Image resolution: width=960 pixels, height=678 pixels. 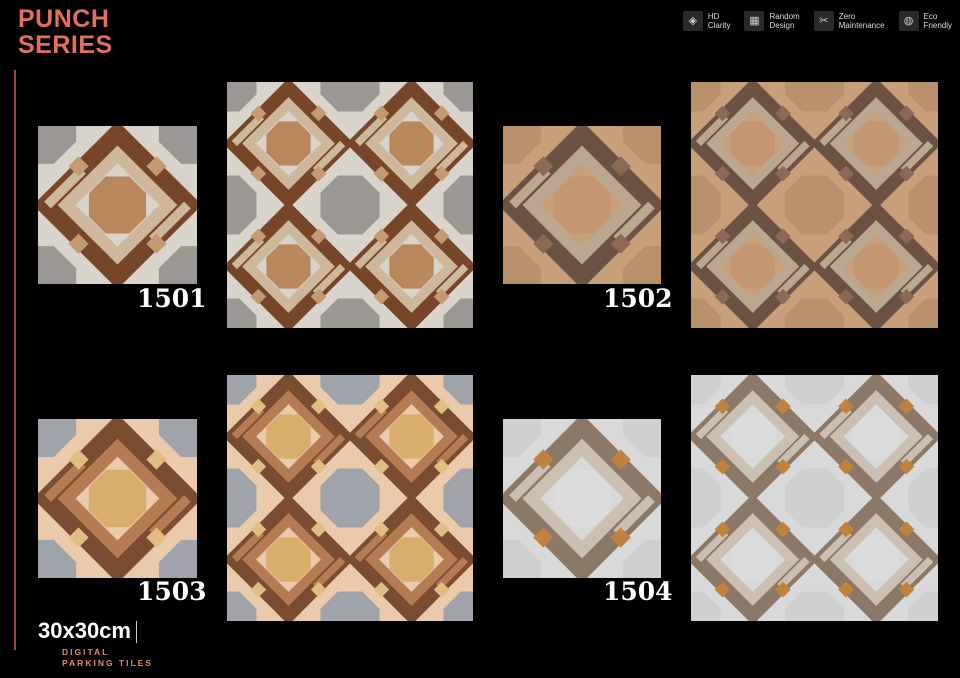 What do you see at coordinates (861, 21) in the screenshot?
I see `feature-label: Zero Maintenance` at bounding box center [861, 21].